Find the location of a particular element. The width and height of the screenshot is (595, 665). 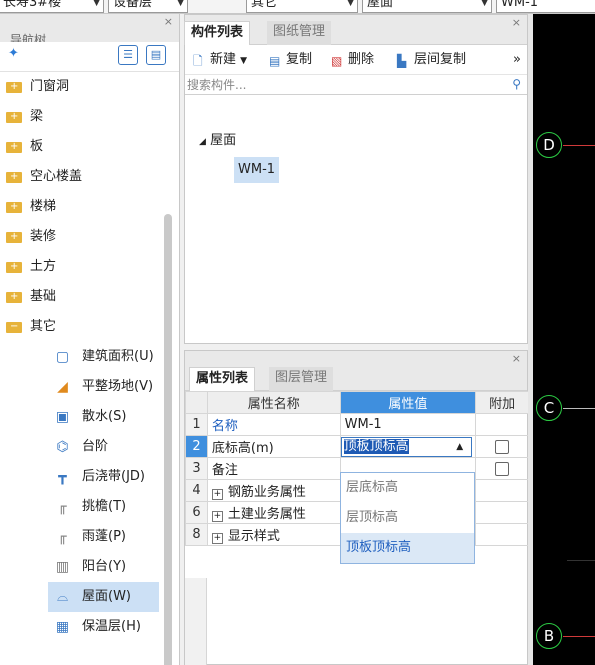

property-extra is located at coordinates (502, 512).